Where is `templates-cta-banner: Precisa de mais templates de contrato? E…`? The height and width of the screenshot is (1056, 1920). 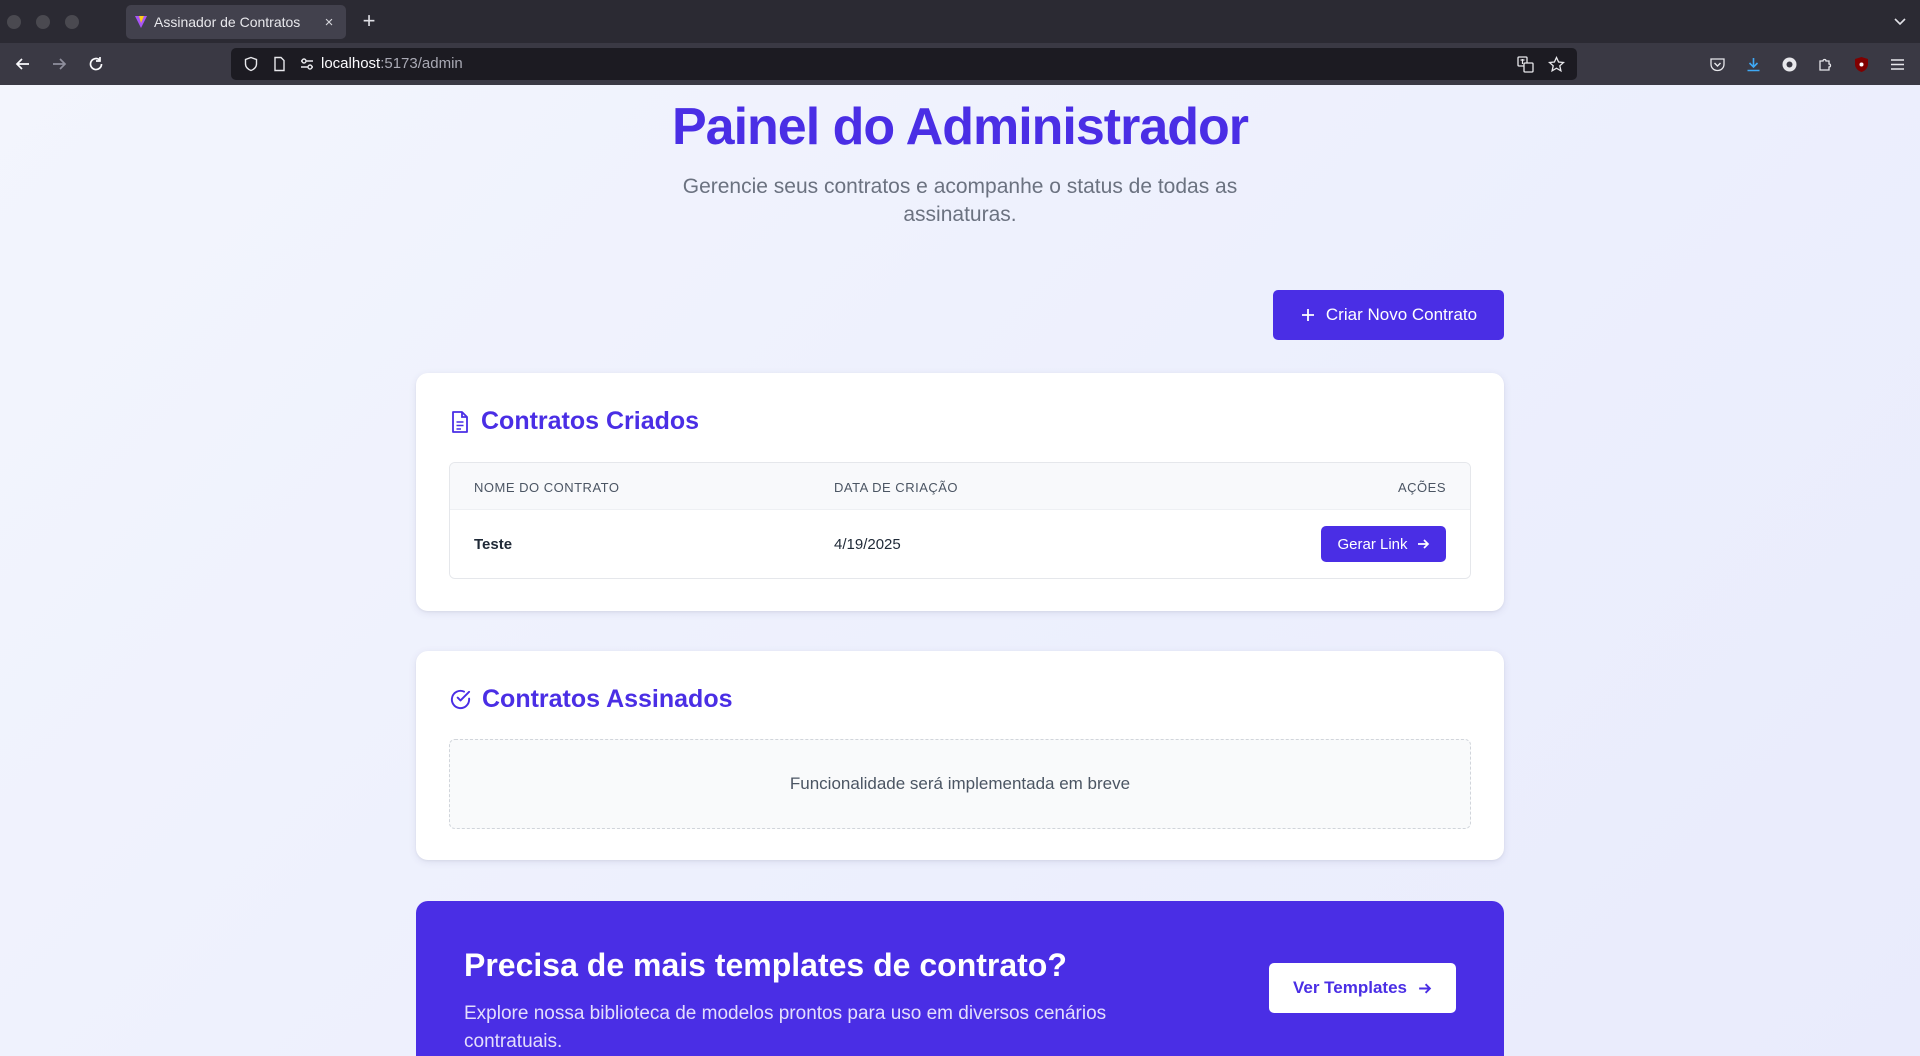 templates-cta-banner: Precisa de mais templates de contrato? E… is located at coordinates (960, 978).